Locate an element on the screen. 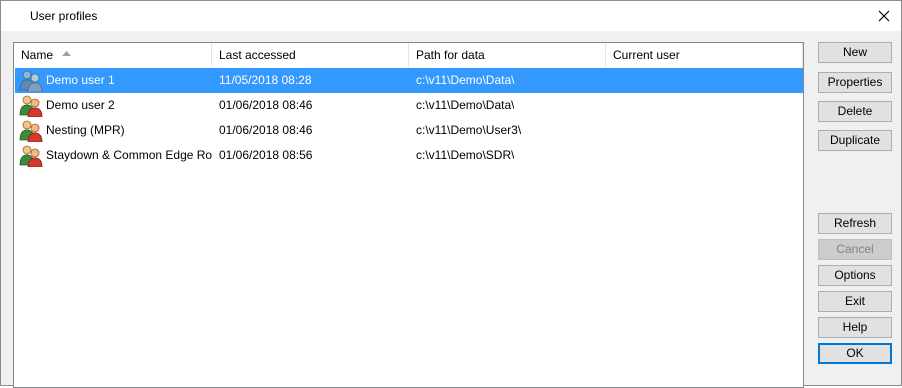 This screenshot has width=902, height=388. close-button is located at coordinates (884, 16).